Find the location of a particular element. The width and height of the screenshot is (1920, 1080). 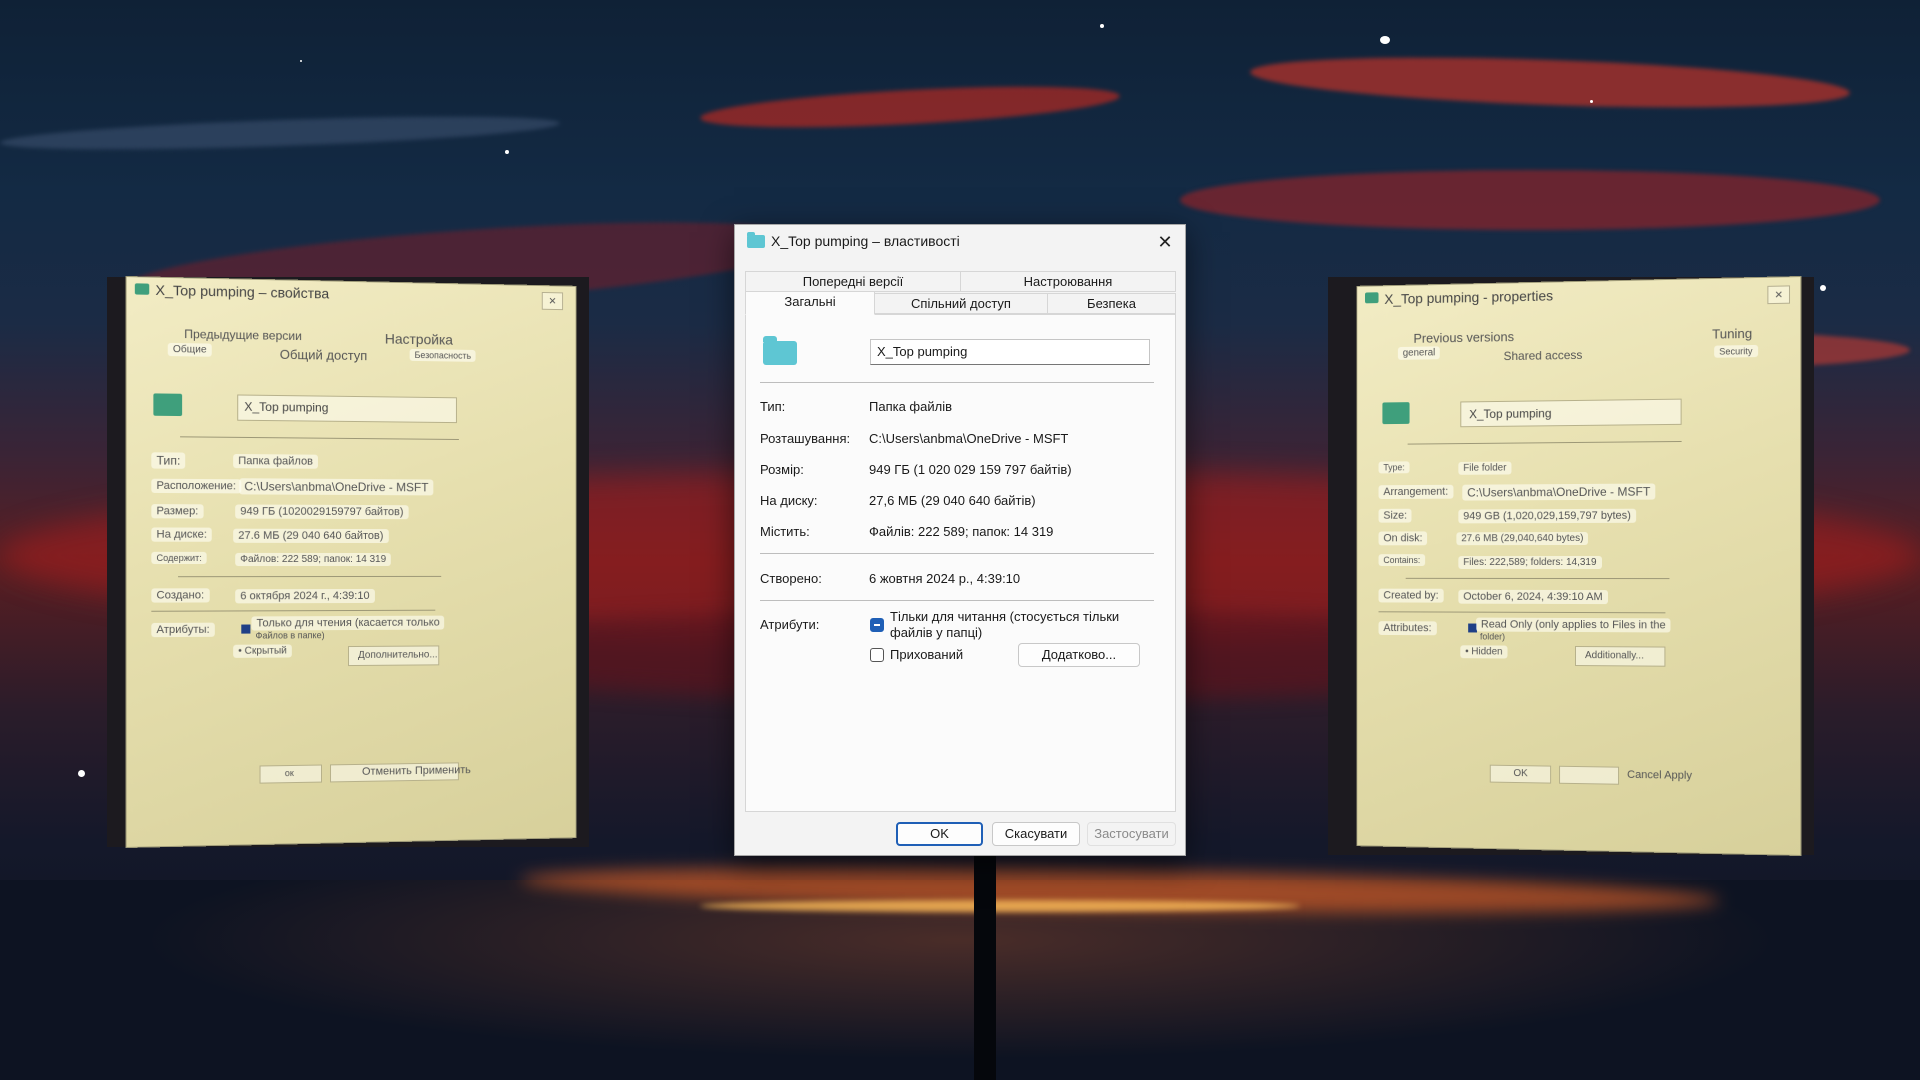

right-attributes-label: Attributes: is located at coordinates (1407, 628).